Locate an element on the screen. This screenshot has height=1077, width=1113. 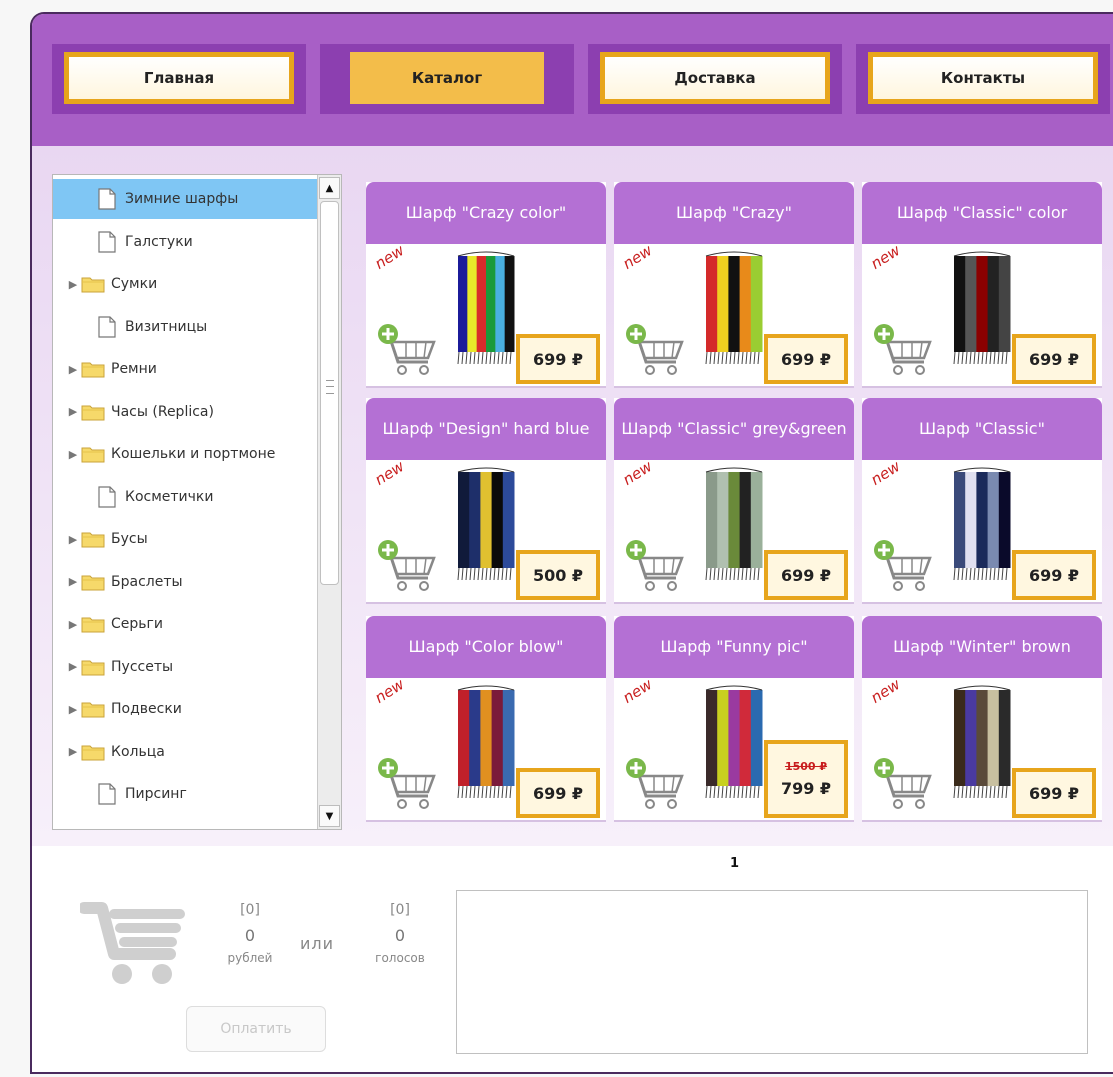
product-title: Шарф "Design" hard blue is located at coordinates (486, 429).